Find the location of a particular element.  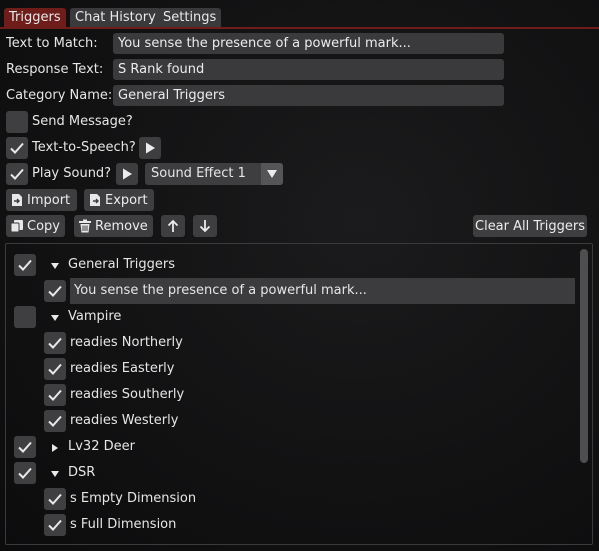

move-up-button is located at coordinates (173, 226).